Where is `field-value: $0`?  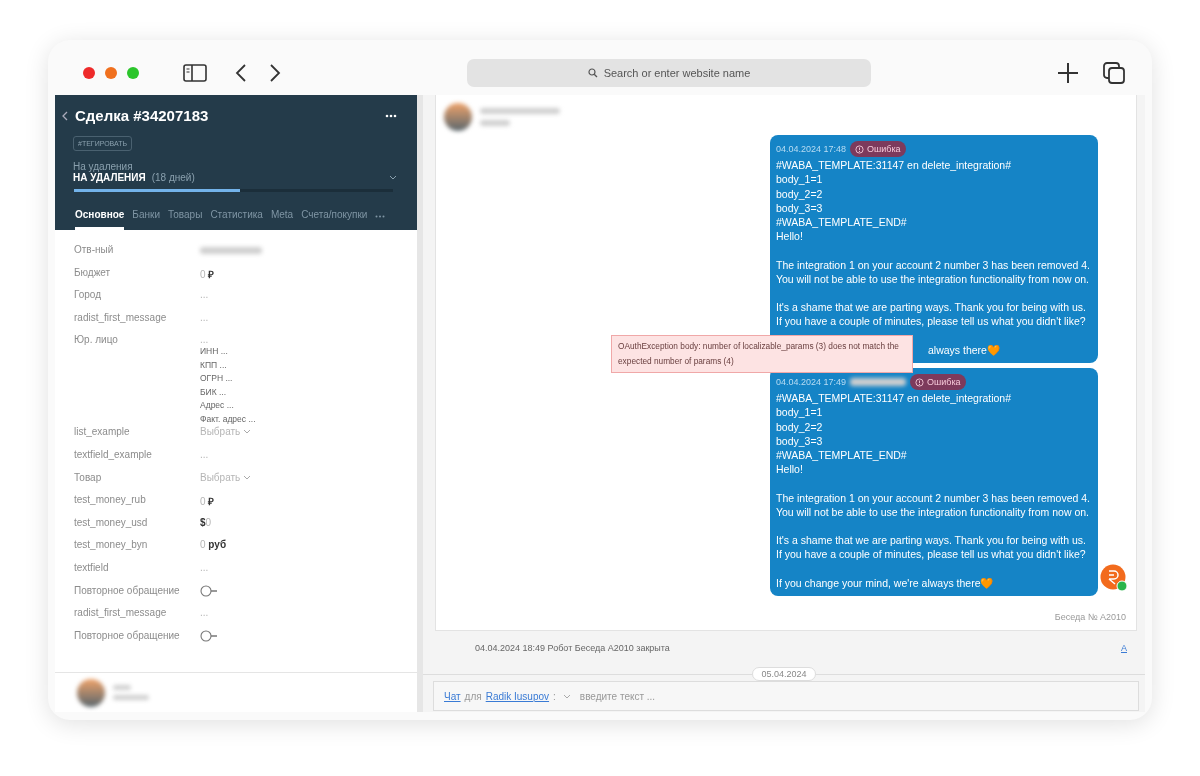
field-value: $0 is located at coordinates (308, 522).